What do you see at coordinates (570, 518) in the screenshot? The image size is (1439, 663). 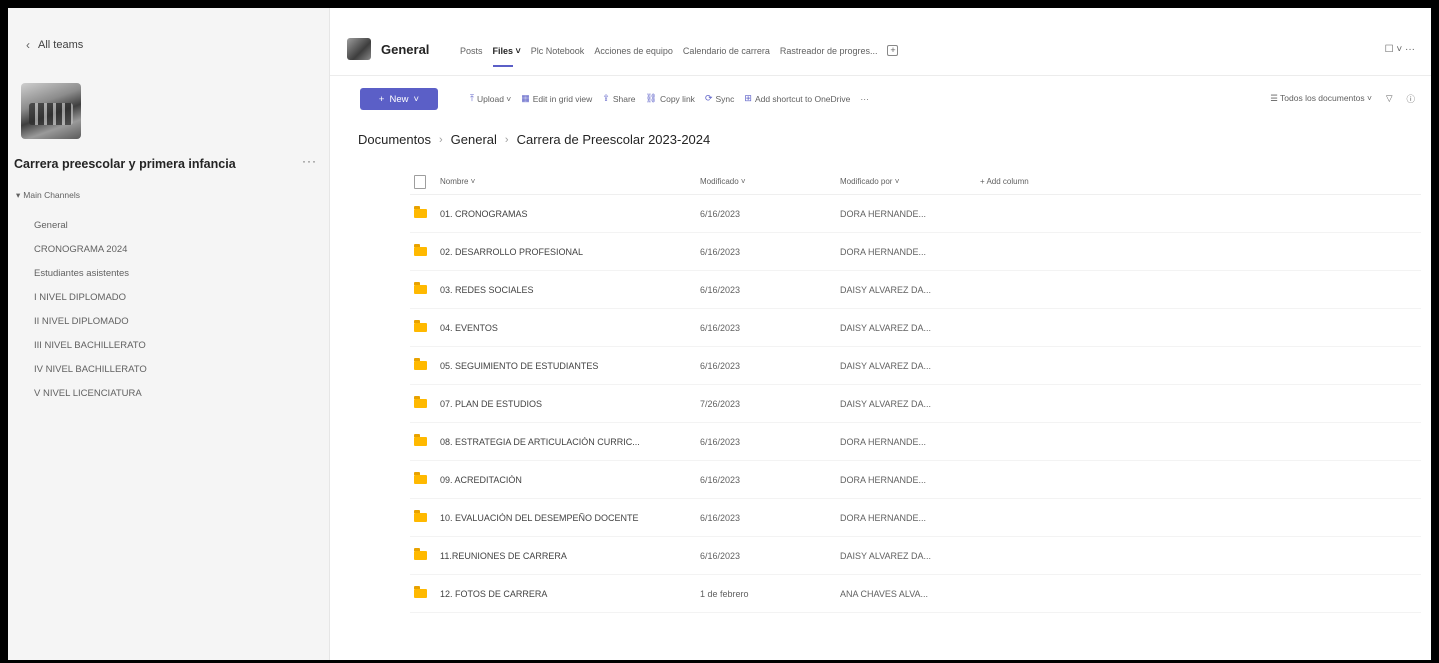 I see `file-name: 10. EVALUACIÓN DEL DESEMPEÑO DOCENTE` at bounding box center [570, 518].